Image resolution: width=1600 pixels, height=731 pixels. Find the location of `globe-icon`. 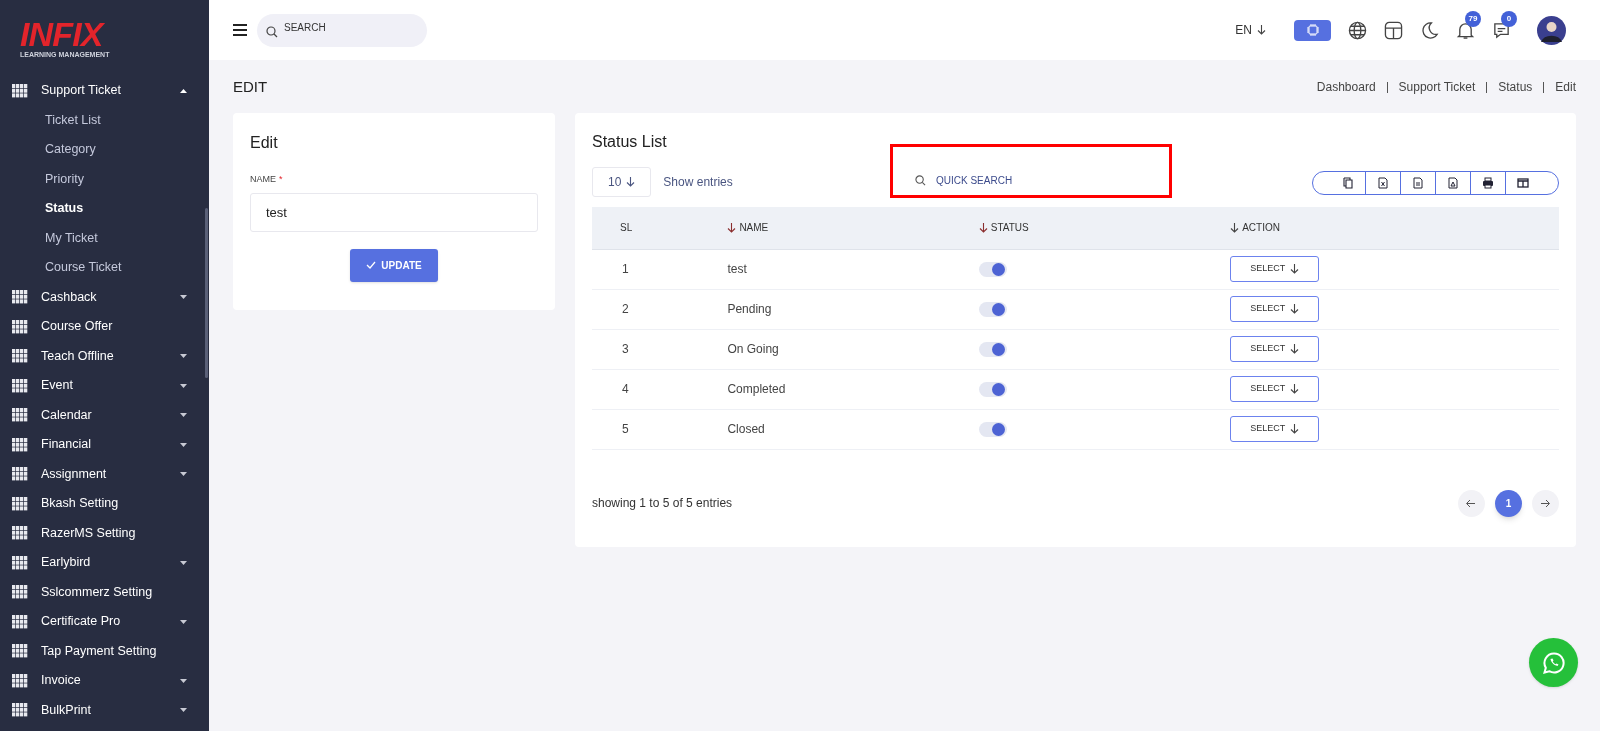

globe-icon is located at coordinates (1357, 30).